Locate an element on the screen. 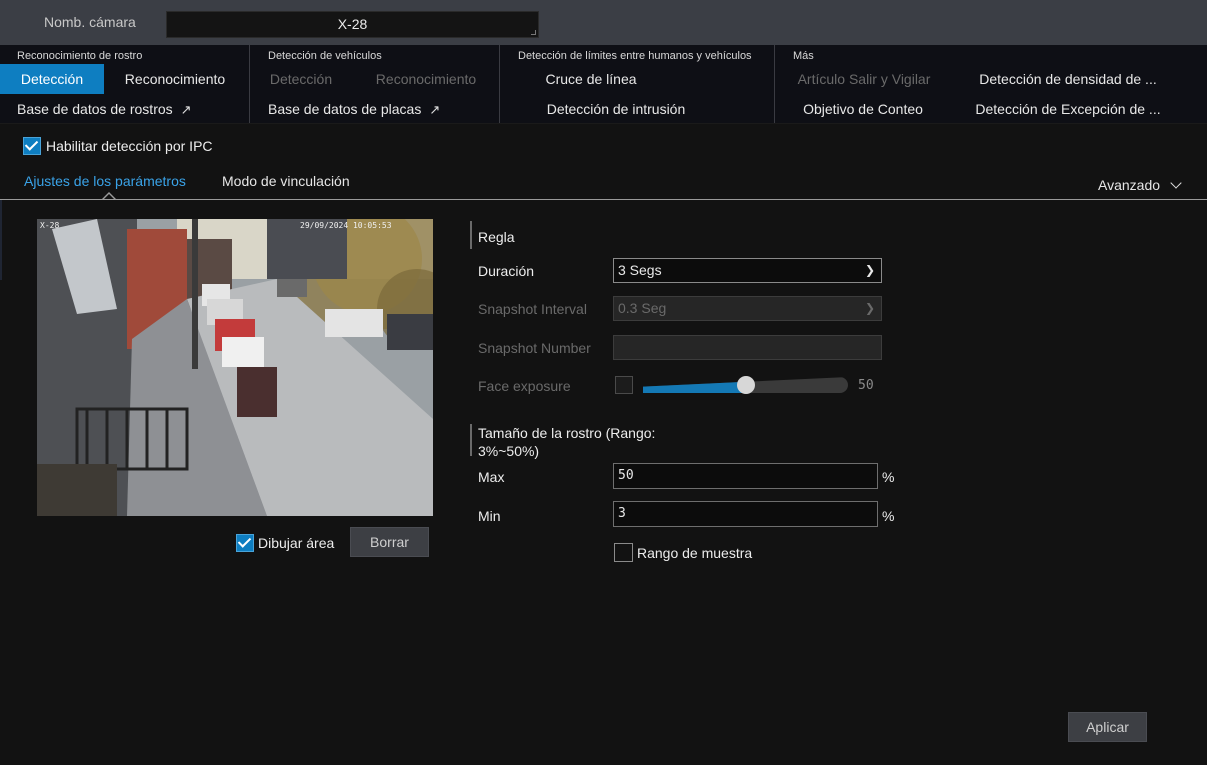 Image resolution: width=1207 pixels, height=765 pixels. advanced-label: Avanzado is located at coordinates (1129, 185).